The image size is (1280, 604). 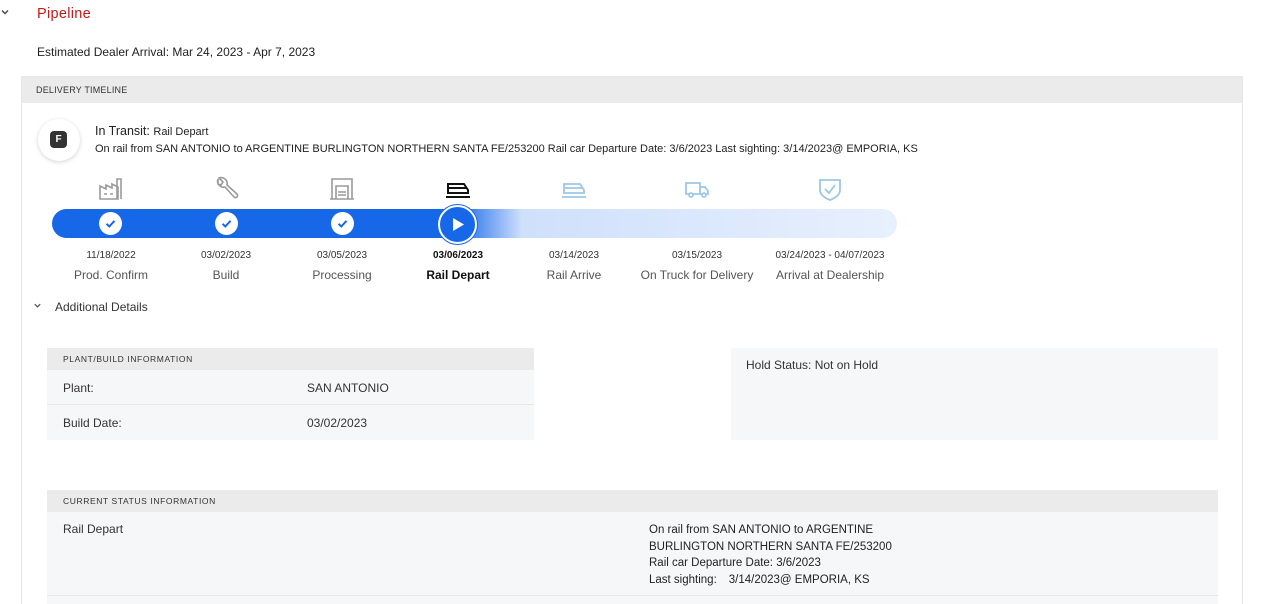 I want to click on row-value: 03/02/2023, so click(x=337, y=423).